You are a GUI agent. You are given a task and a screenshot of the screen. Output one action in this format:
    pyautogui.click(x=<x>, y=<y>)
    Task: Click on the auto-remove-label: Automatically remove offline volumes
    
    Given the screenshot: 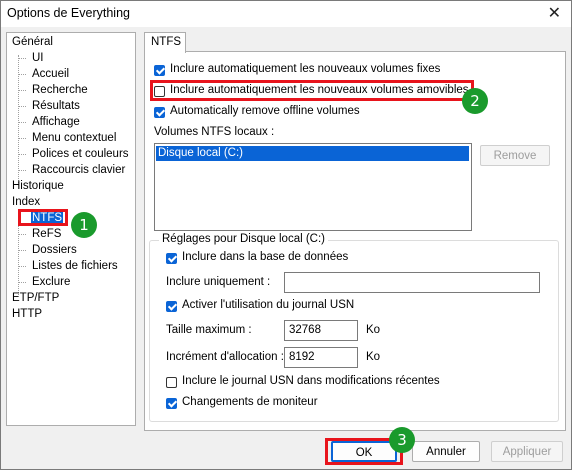 What is the action you would take?
    pyautogui.click(x=265, y=111)
    